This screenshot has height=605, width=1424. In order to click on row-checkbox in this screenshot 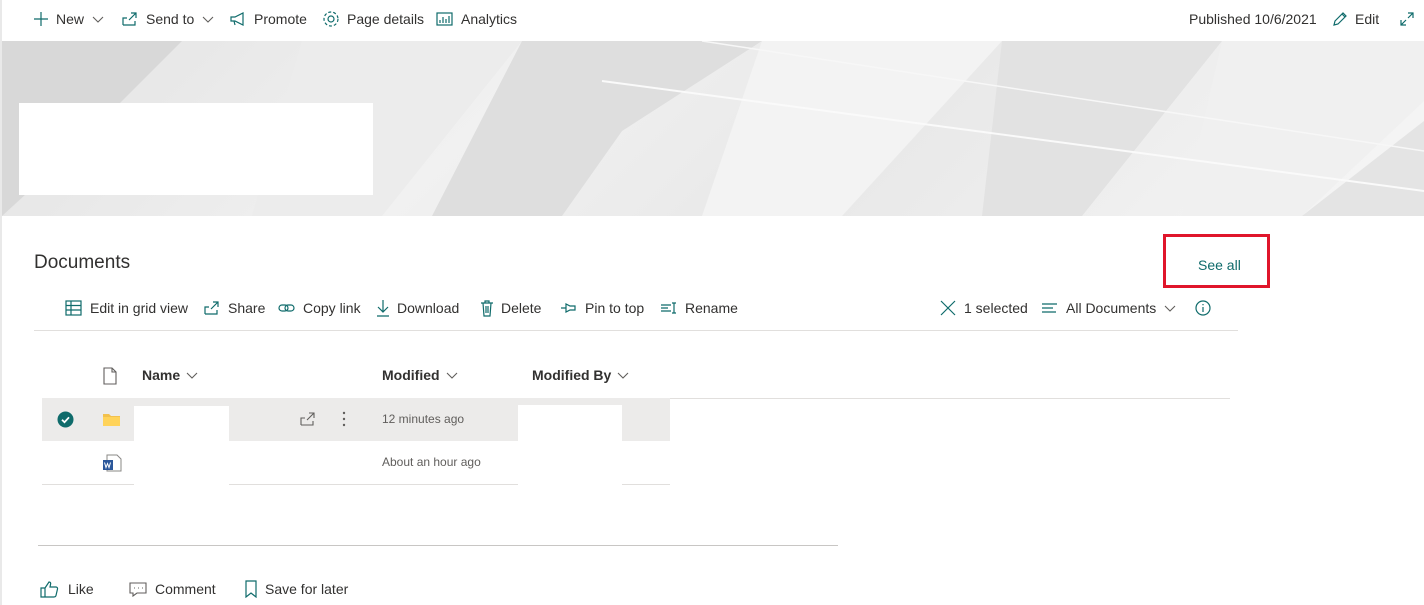, I will do `click(65, 419)`.